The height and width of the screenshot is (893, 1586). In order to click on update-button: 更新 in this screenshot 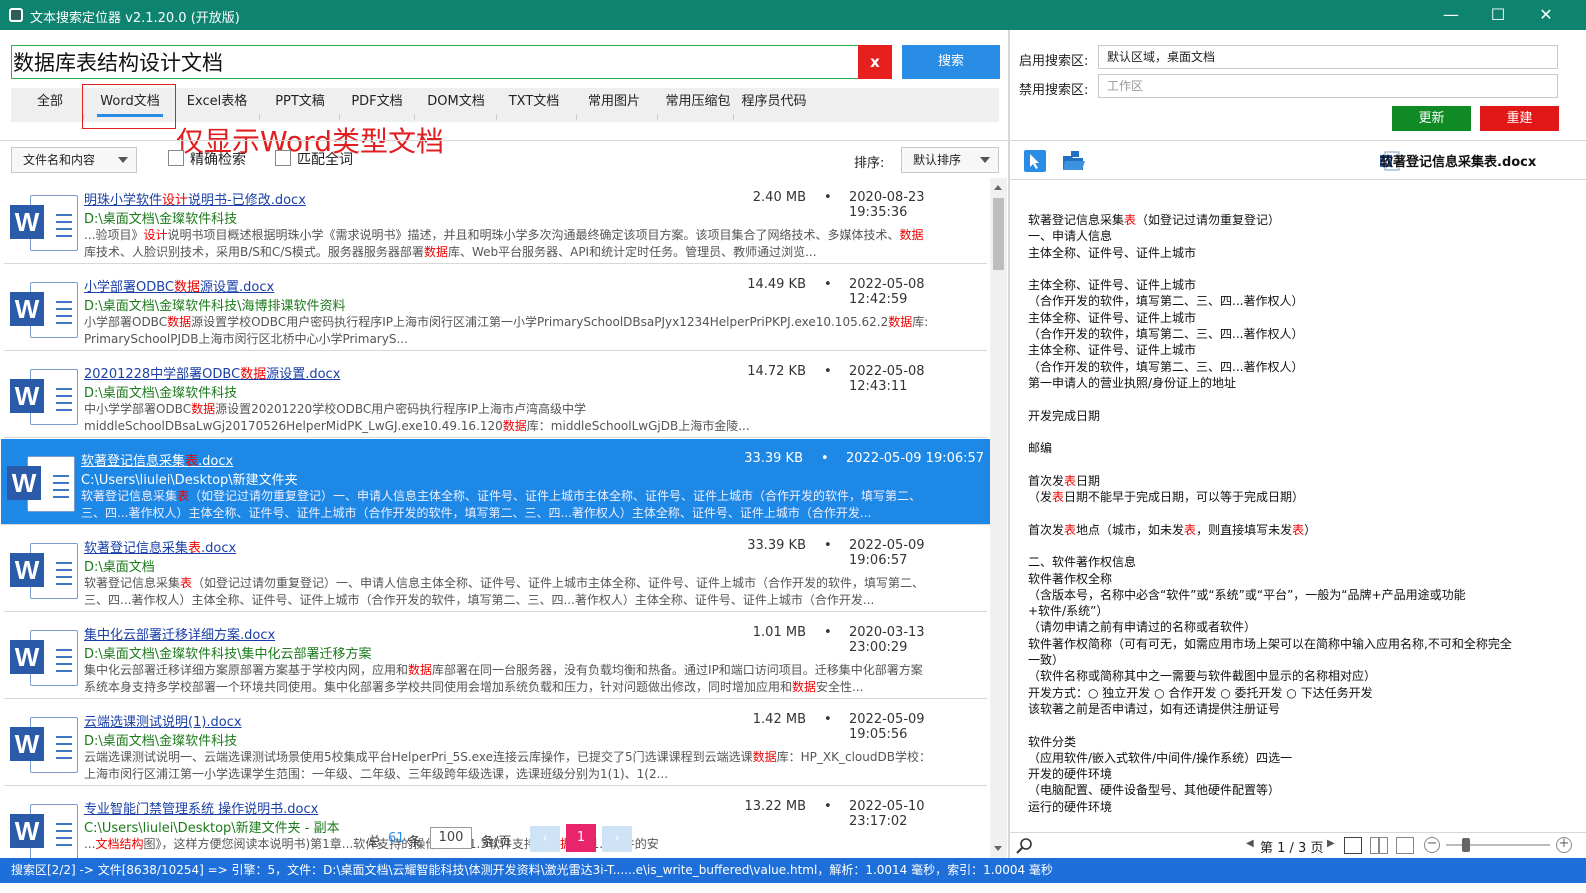, I will do `click(1431, 118)`.